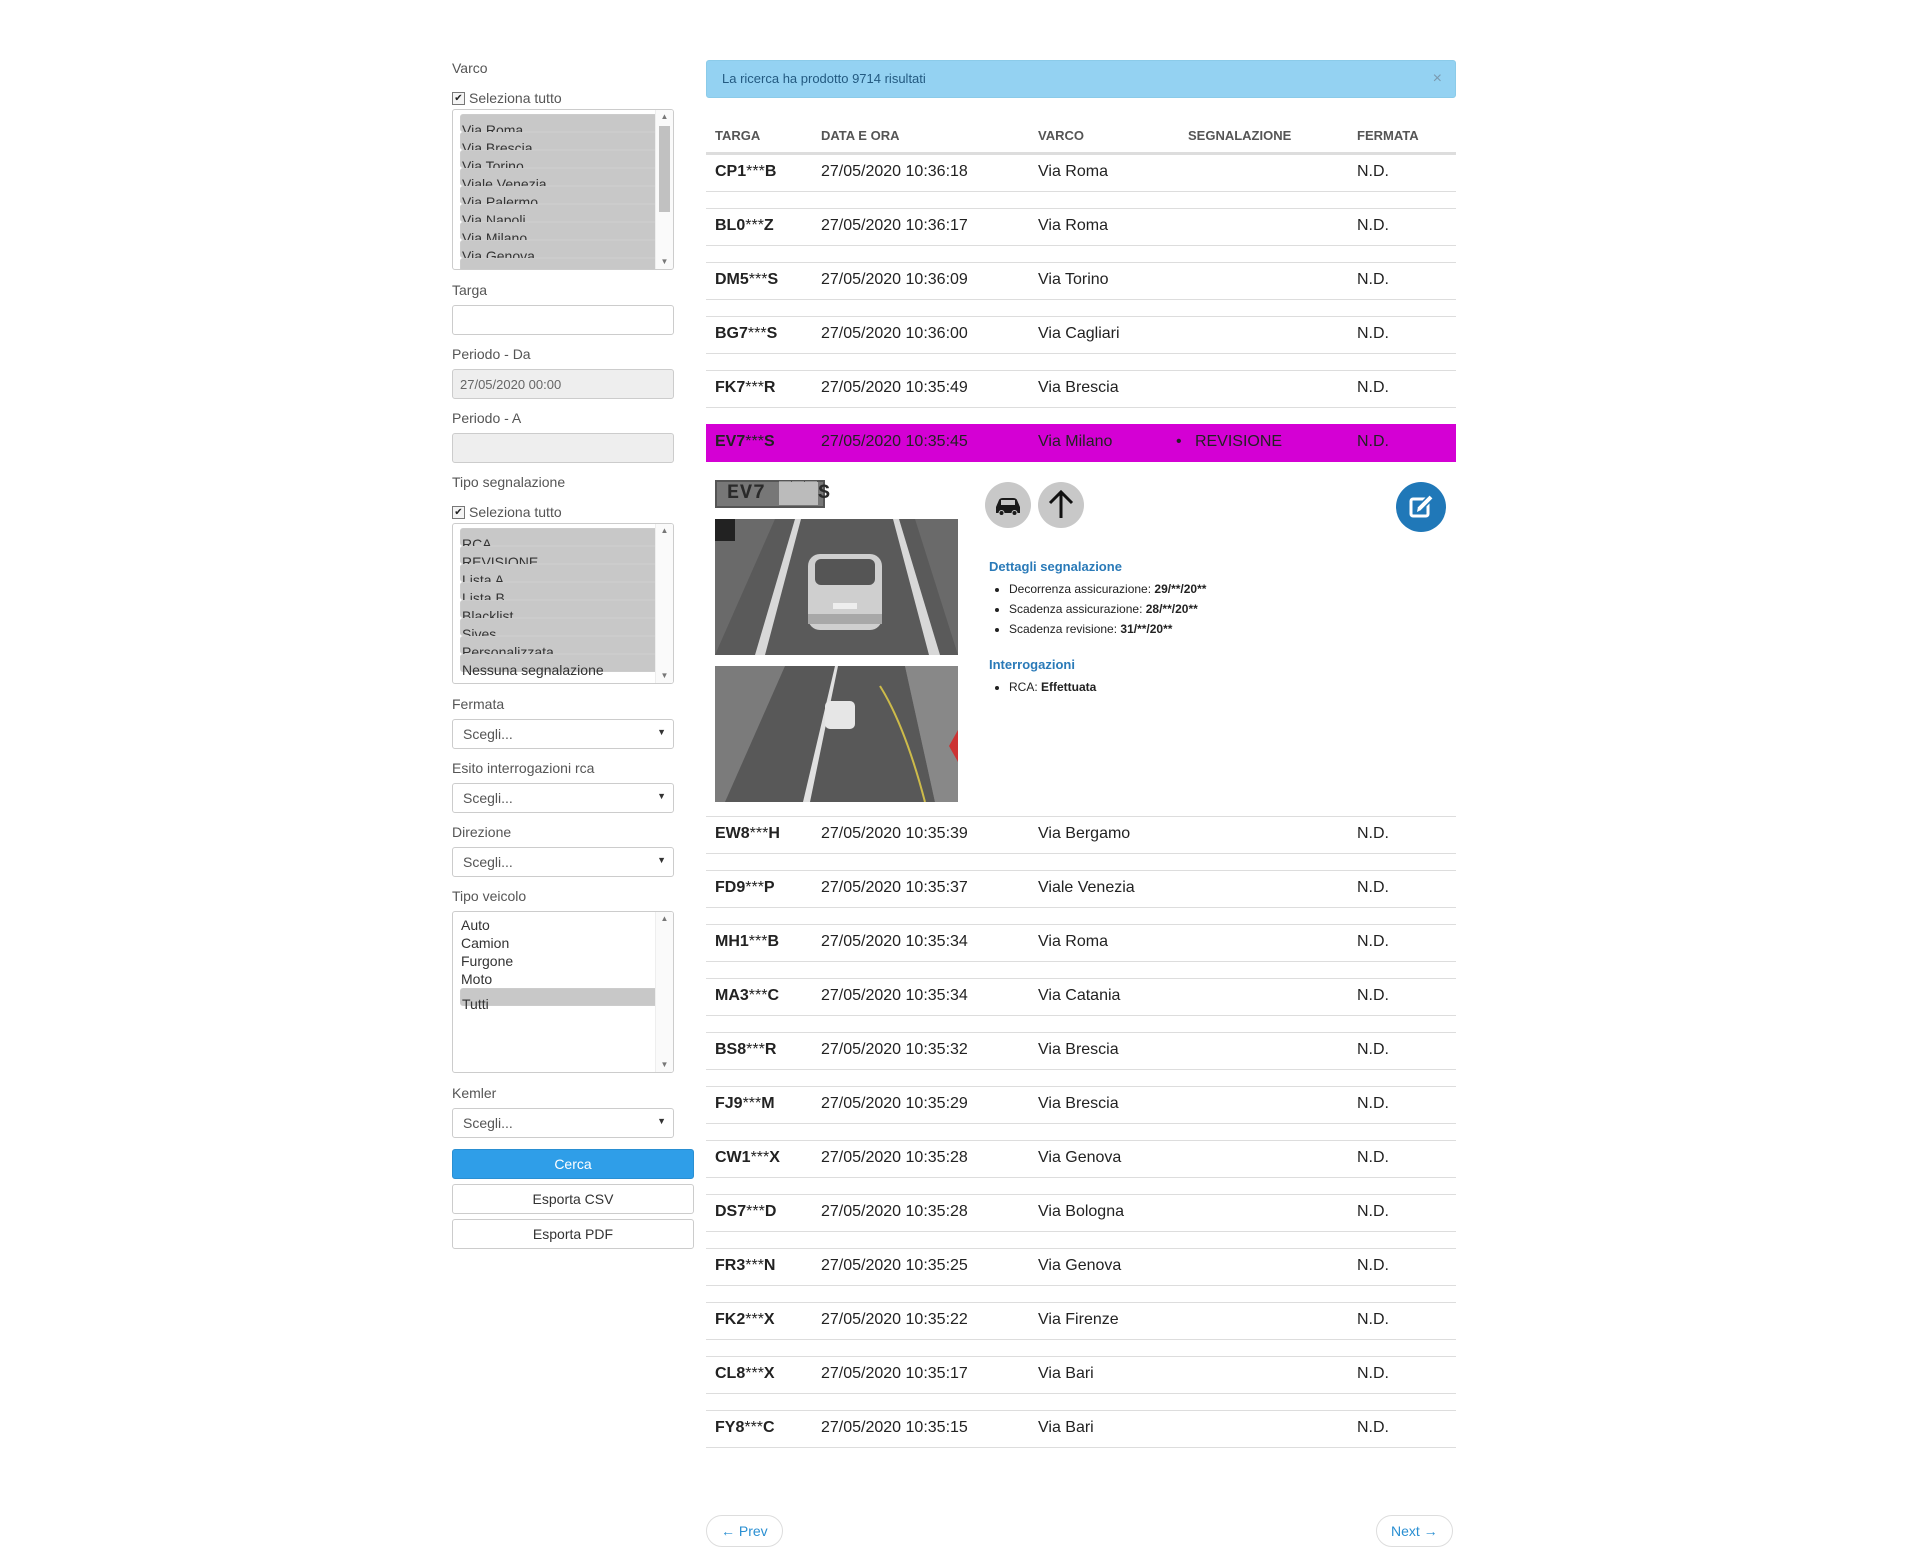 The width and height of the screenshot is (1920, 1548). What do you see at coordinates (894, 1265) in the screenshot?
I see `datetime-cell: 27/05/2020 10:35:25` at bounding box center [894, 1265].